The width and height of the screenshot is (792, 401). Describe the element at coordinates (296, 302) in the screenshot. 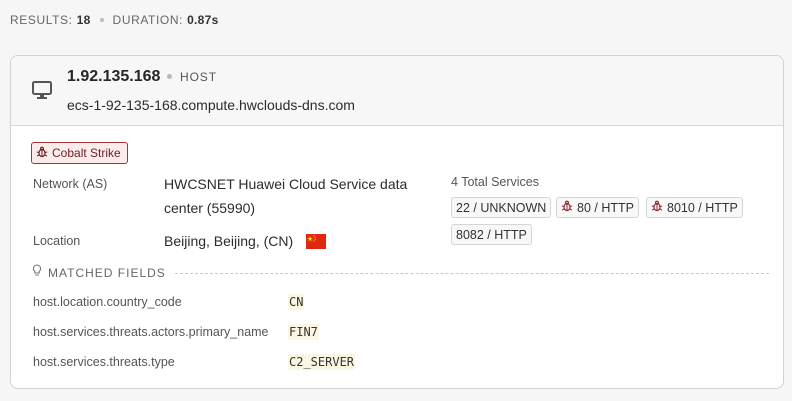

I see `matched-field-value: CN` at that location.